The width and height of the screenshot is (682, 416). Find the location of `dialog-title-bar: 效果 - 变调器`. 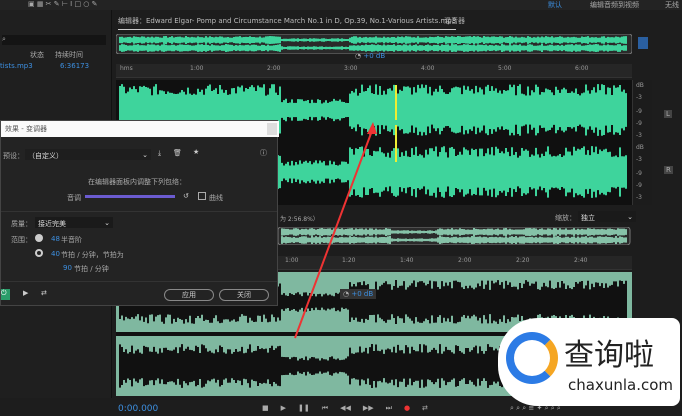

dialog-title-bar: 效果 - 变调器 is located at coordinates (140, 129).